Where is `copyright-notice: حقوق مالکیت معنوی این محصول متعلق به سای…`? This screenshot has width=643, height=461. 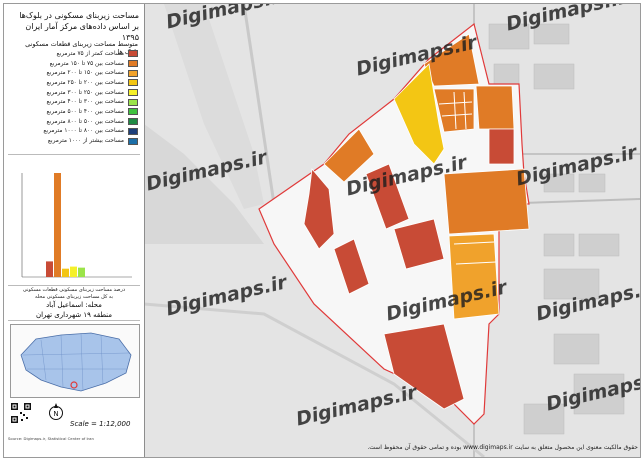 copyright-notice: حقوق مالکیت معنوی این محصول متعلق به سای… is located at coordinates (502, 447).